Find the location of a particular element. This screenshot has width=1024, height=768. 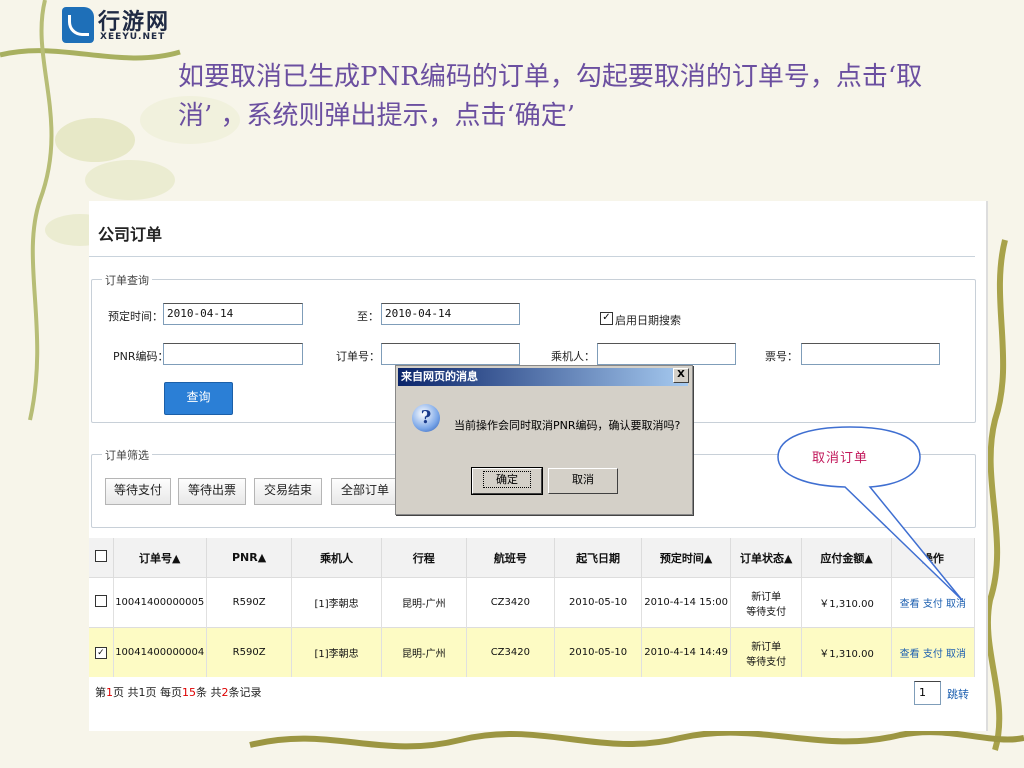

jump-link: 跳转 is located at coordinates (958, 694).